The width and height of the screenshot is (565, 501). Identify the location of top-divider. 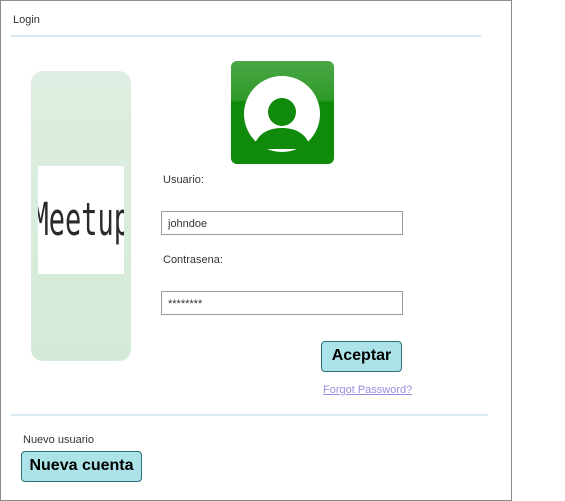
(246, 36).